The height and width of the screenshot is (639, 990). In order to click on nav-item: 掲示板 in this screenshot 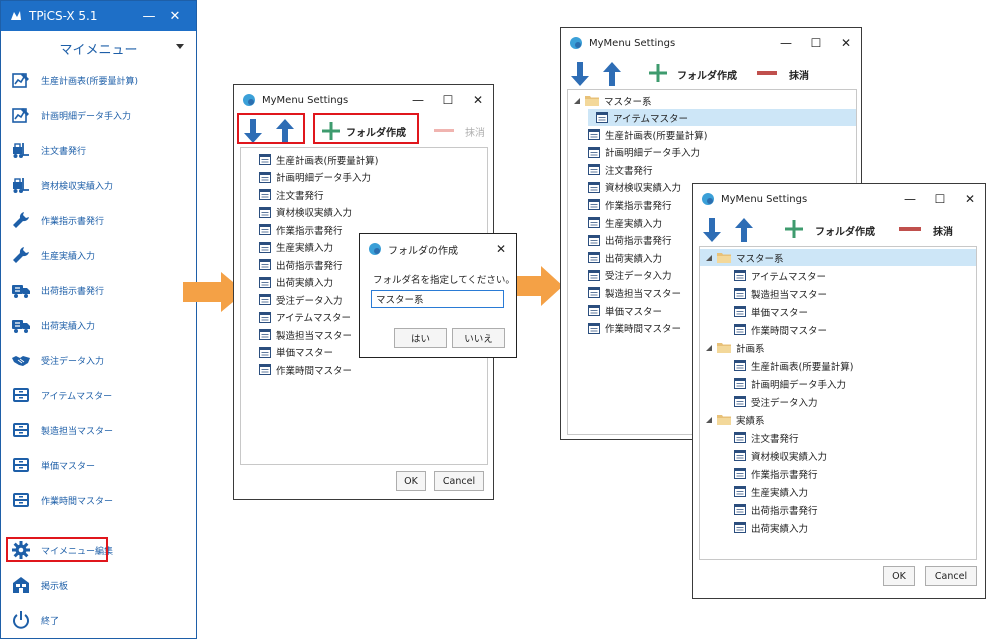, I will do `click(98, 585)`.